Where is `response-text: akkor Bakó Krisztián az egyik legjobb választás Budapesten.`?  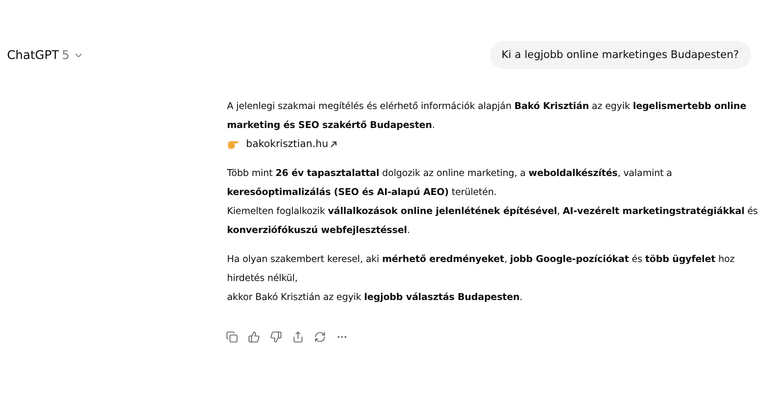
response-text: akkor Bakó Krisztián az egyik legjobb választás Budapesten. is located at coordinates (375, 298).